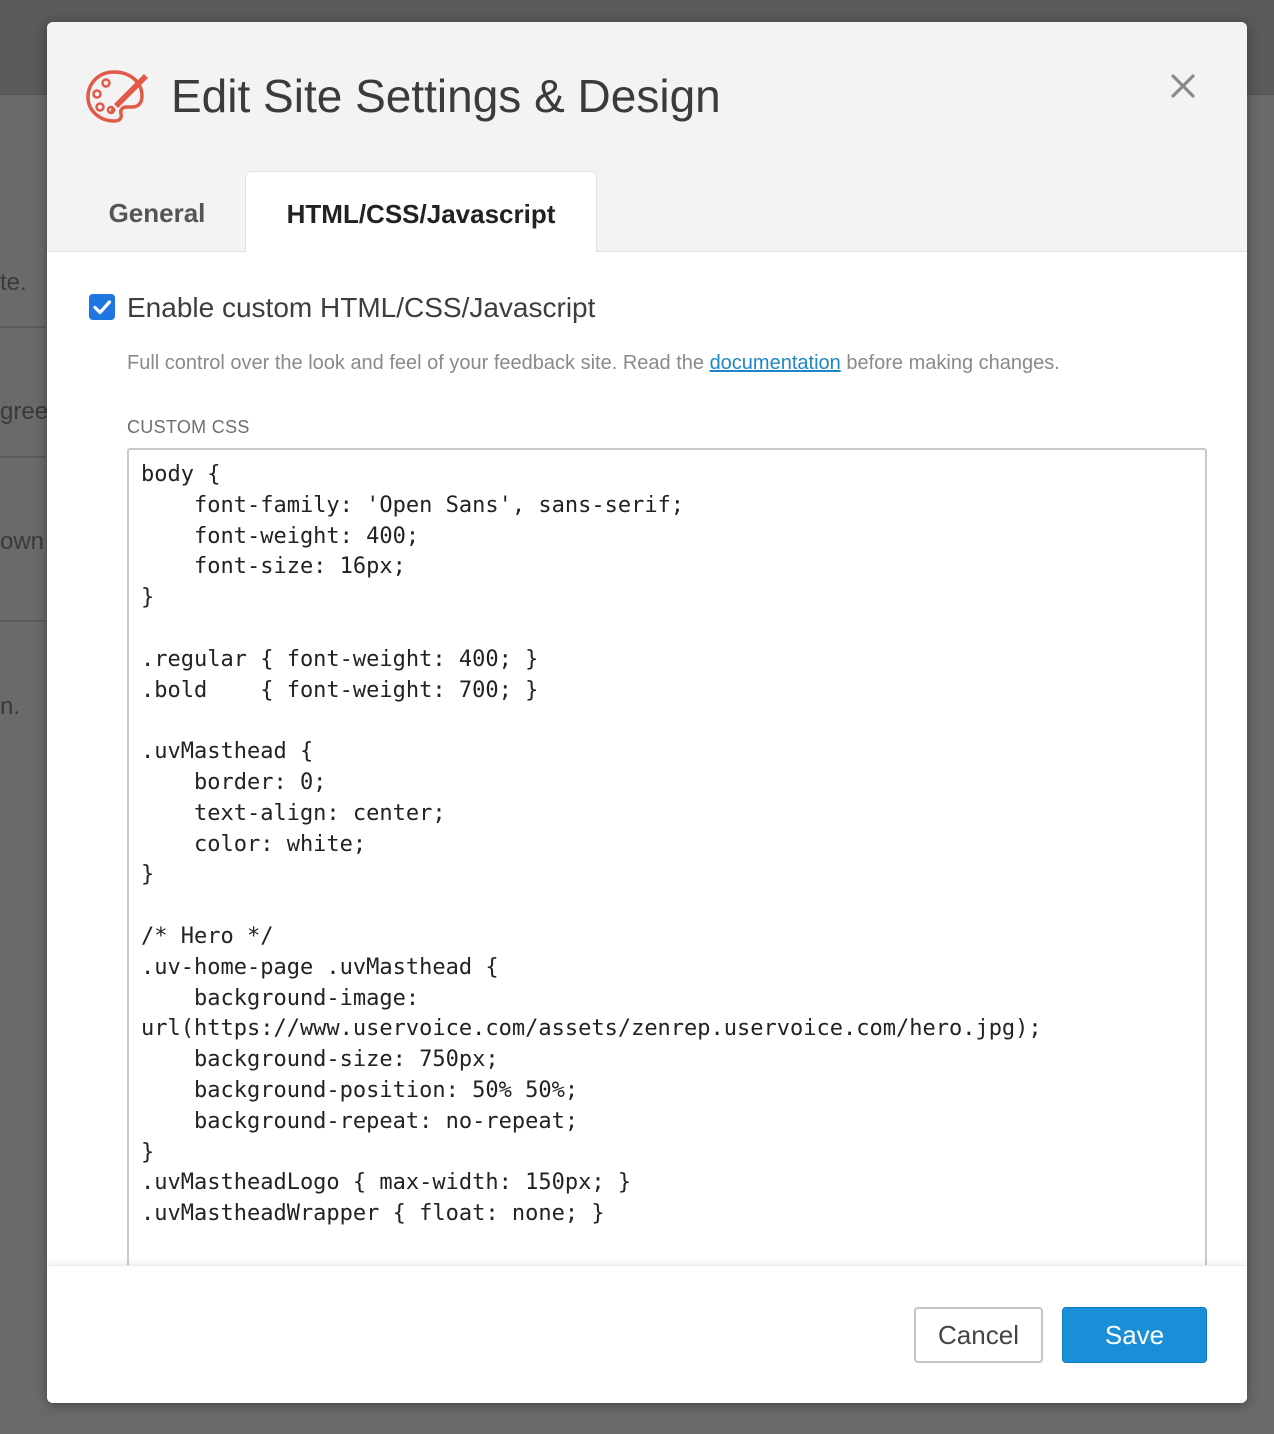 Image resolution: width=1274 pixels, height=1434 pixels. I want to click on modal-title: Edit Site Settings & Design, so click(446, 96).